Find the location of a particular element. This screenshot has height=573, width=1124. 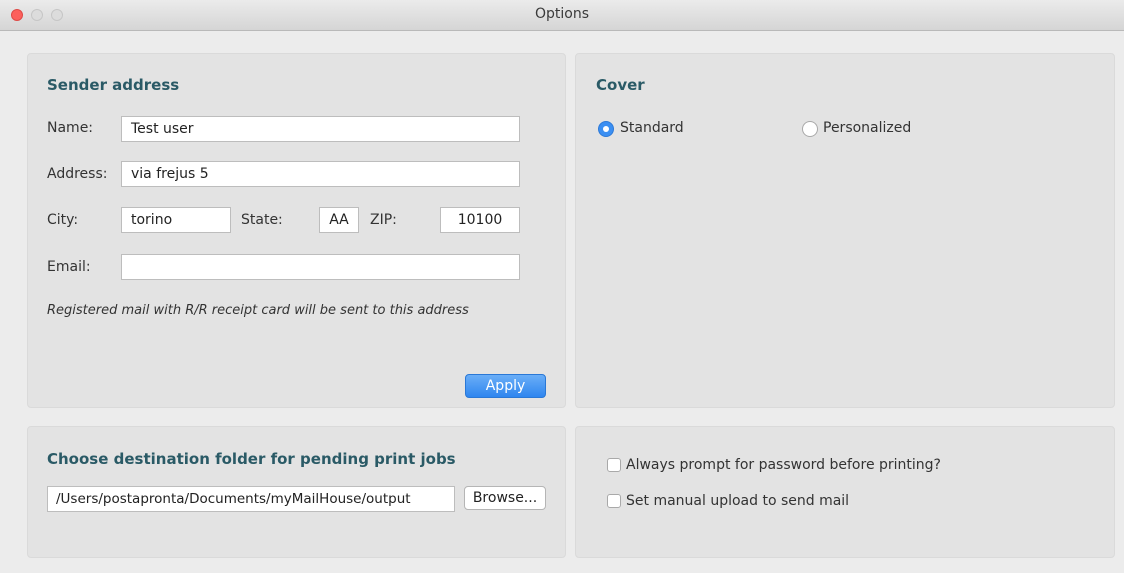

manual-upload-label: Set manual upload to send mail is located at coordinates (737, 501).